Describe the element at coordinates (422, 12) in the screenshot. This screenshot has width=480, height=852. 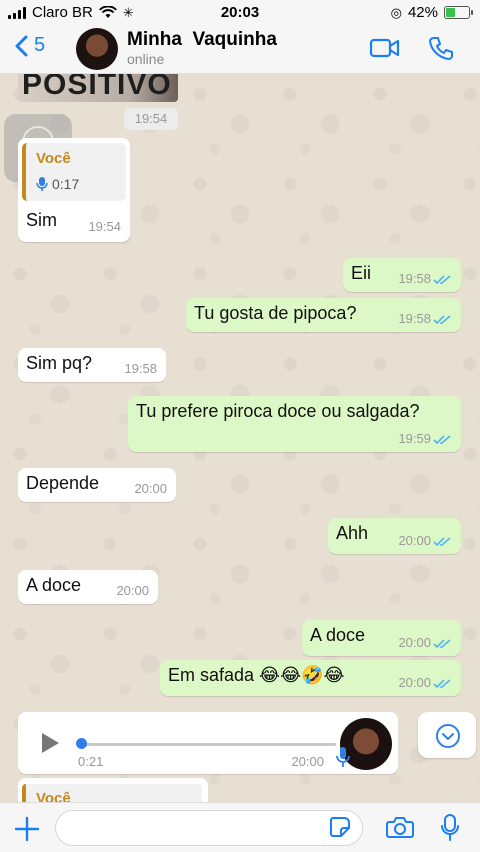
I see `battery-percent: 42%` at that location.